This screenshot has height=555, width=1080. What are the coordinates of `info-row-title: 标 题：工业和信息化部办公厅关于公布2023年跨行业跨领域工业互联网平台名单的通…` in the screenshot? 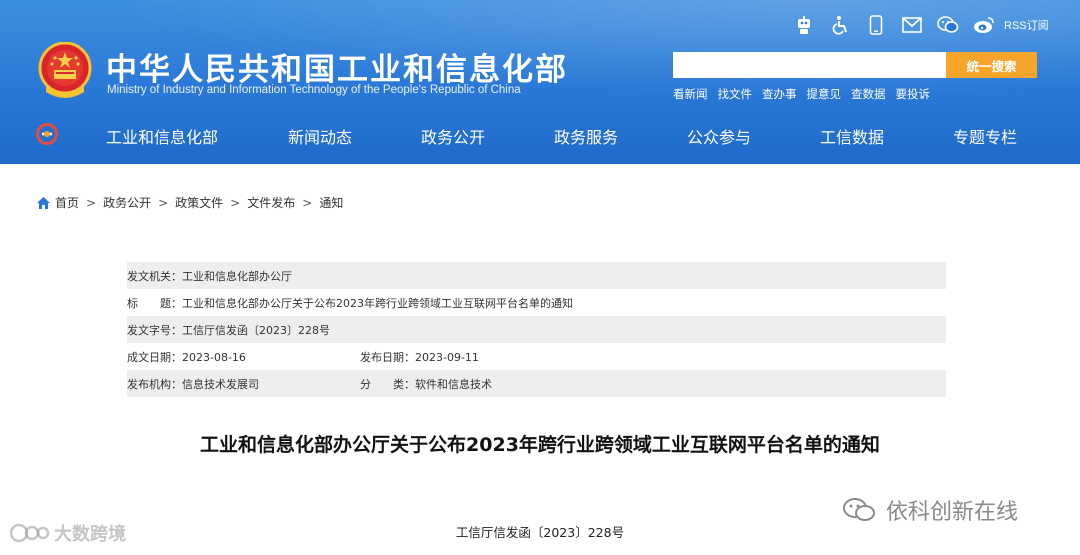 It's located at (536, 302).